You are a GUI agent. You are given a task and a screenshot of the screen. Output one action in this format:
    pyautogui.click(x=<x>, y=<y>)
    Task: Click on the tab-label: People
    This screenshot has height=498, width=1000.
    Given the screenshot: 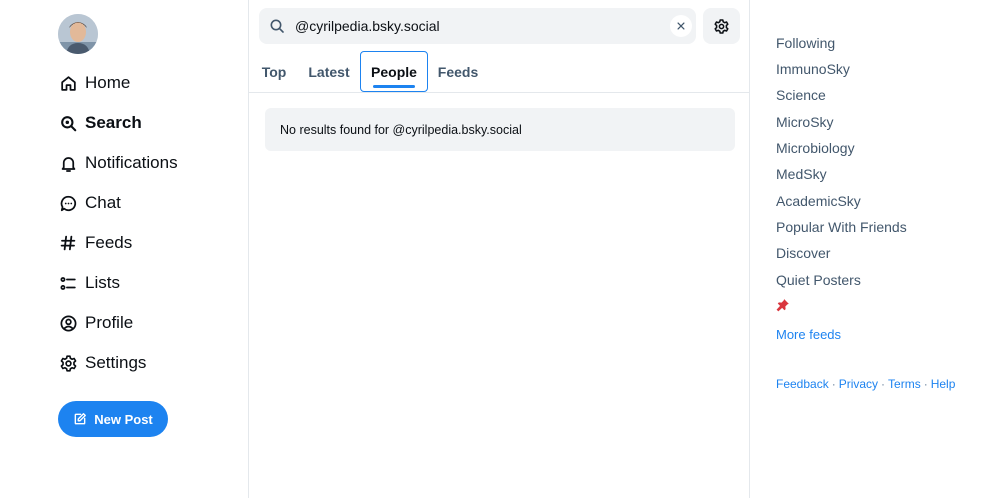 What is the action you would take?
    pyautogui.click(x=394, y=71)
    